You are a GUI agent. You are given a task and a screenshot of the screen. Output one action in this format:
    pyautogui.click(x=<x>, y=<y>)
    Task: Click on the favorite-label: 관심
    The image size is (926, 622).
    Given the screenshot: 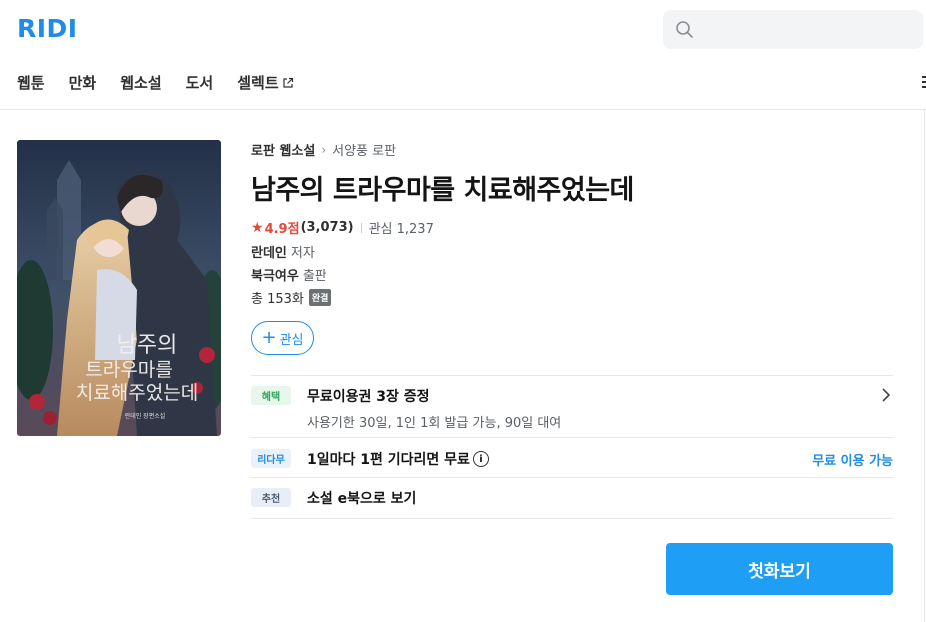 What is the action you would take?
    pyautogui.click(x=291, y=340)
    